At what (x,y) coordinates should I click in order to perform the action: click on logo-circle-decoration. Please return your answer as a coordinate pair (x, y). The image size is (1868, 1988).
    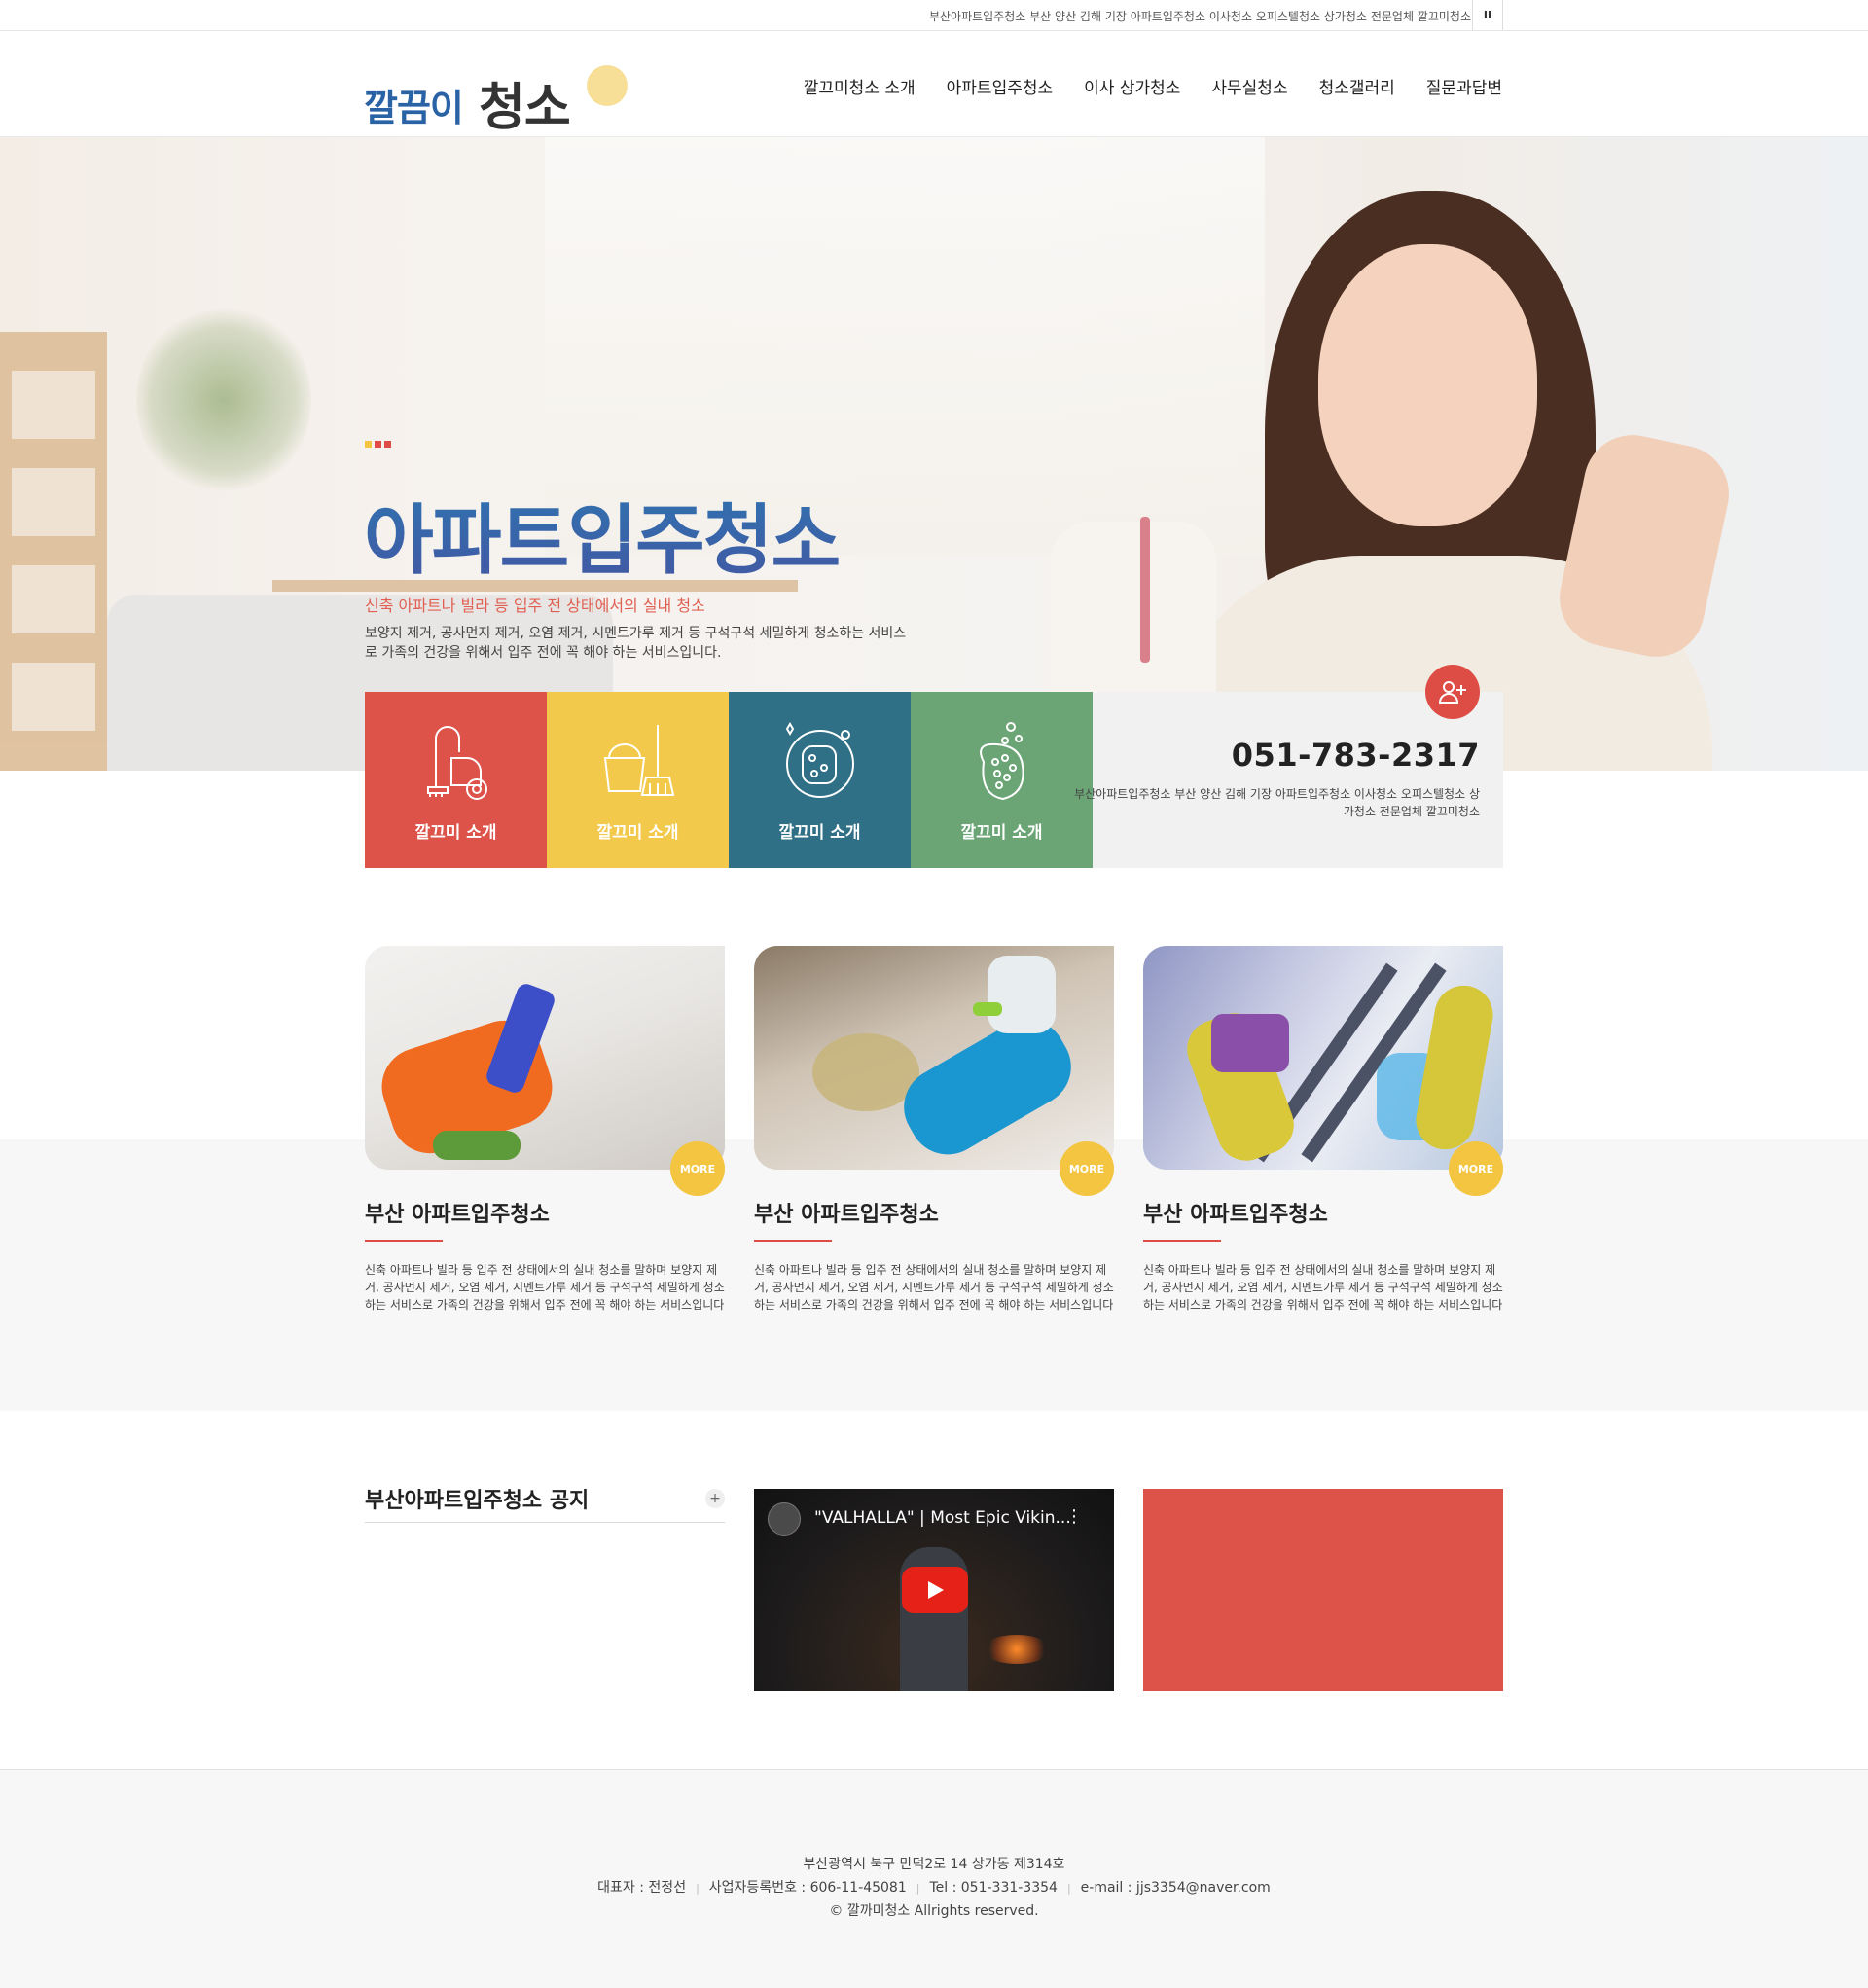
    Looking at the image, I should click on (607, 86).